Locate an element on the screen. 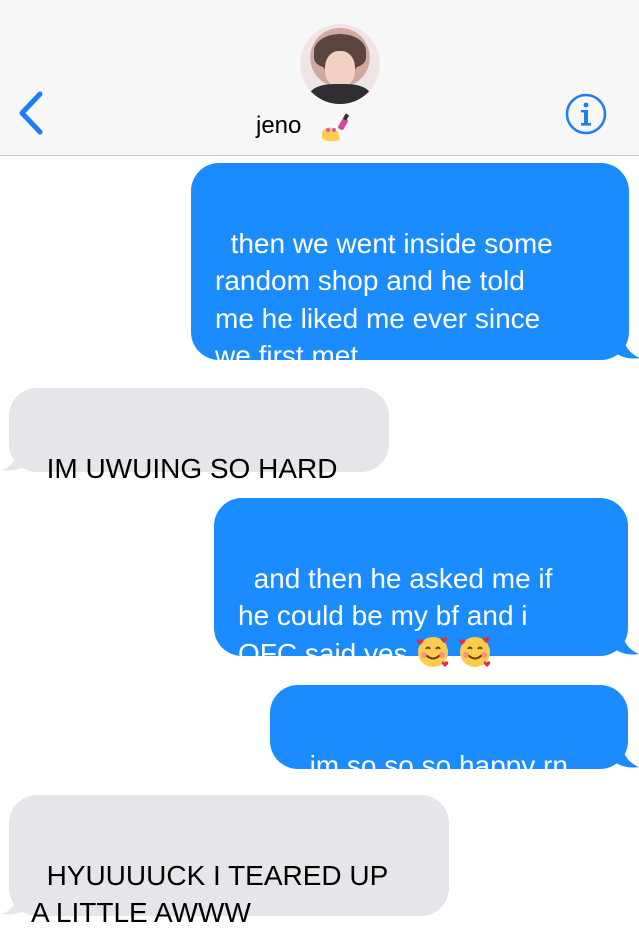 Image resolution: width=639 pixels, height=933 pixels. chevron-left-icon is located at coordinates (31, 113).